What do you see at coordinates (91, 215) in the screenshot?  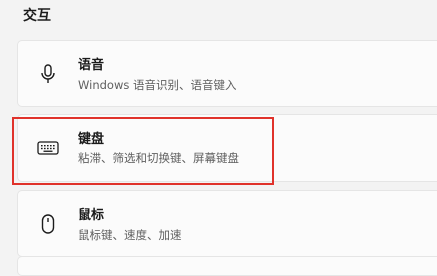 I see `mouse-title: 鼠标` at bounding box center [91, 215].